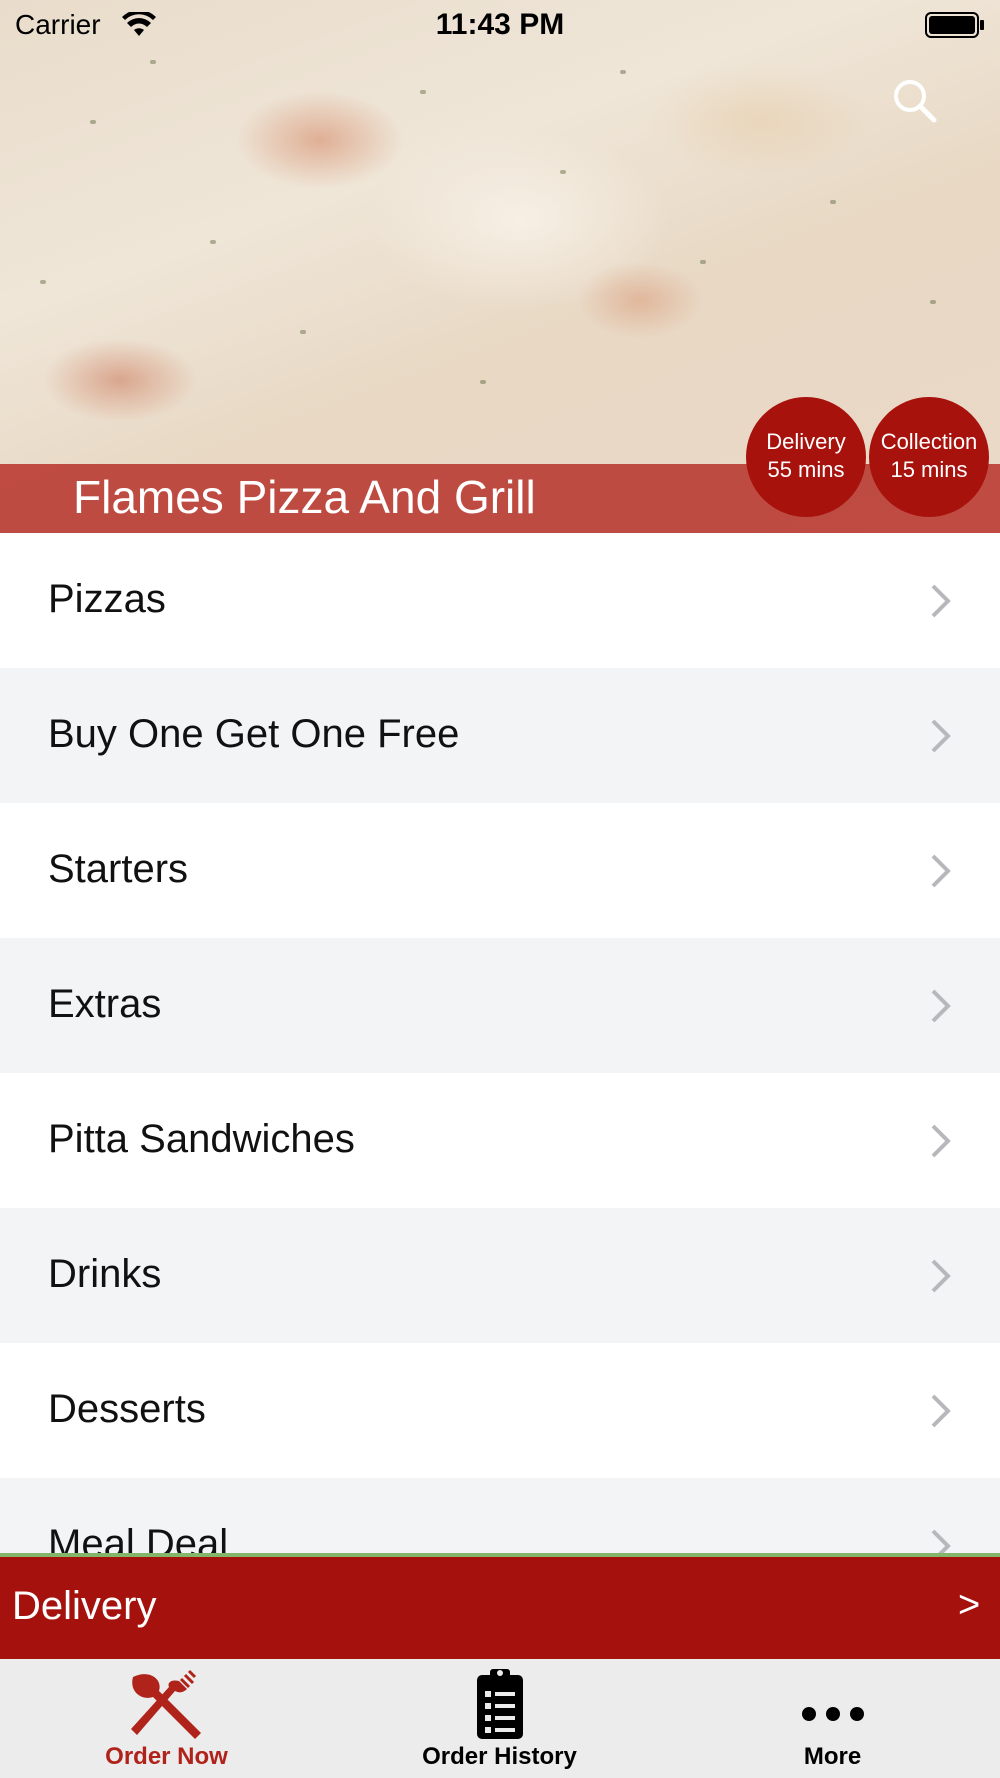 Image resolution: width=1000 pixels, height=1778 pixels. I want to click on tab-label: More, so click(832, 1756).